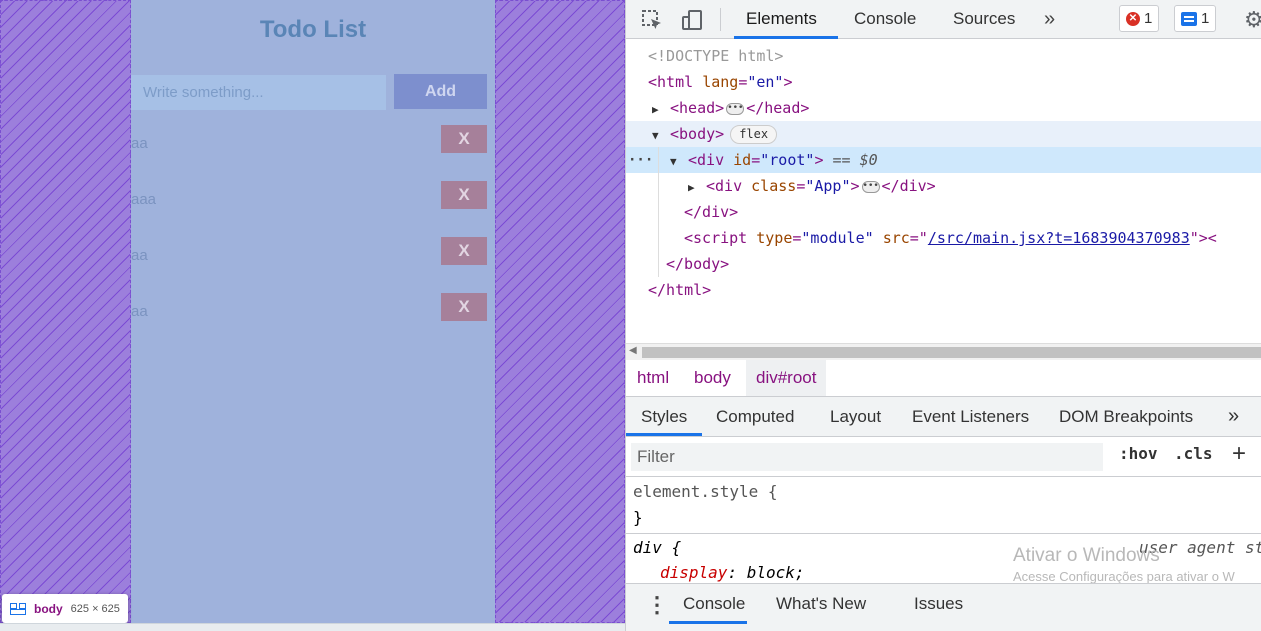  I want to click on message-icon, so click(1189, 18).